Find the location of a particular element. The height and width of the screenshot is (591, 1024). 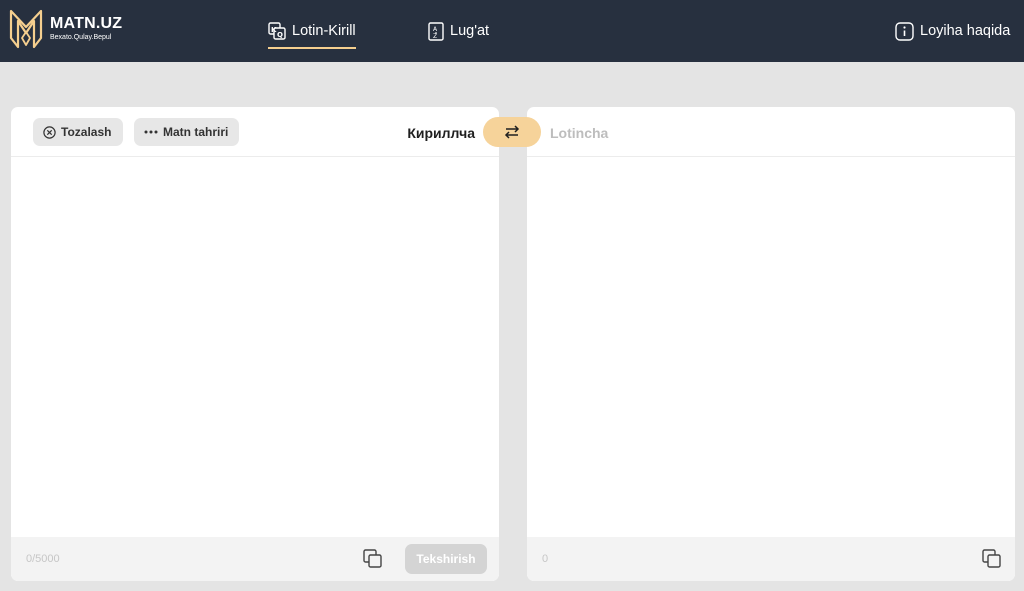

nav-lotin-kirill: K Q Lotin-Kirill is located at coordinates (312, 31).